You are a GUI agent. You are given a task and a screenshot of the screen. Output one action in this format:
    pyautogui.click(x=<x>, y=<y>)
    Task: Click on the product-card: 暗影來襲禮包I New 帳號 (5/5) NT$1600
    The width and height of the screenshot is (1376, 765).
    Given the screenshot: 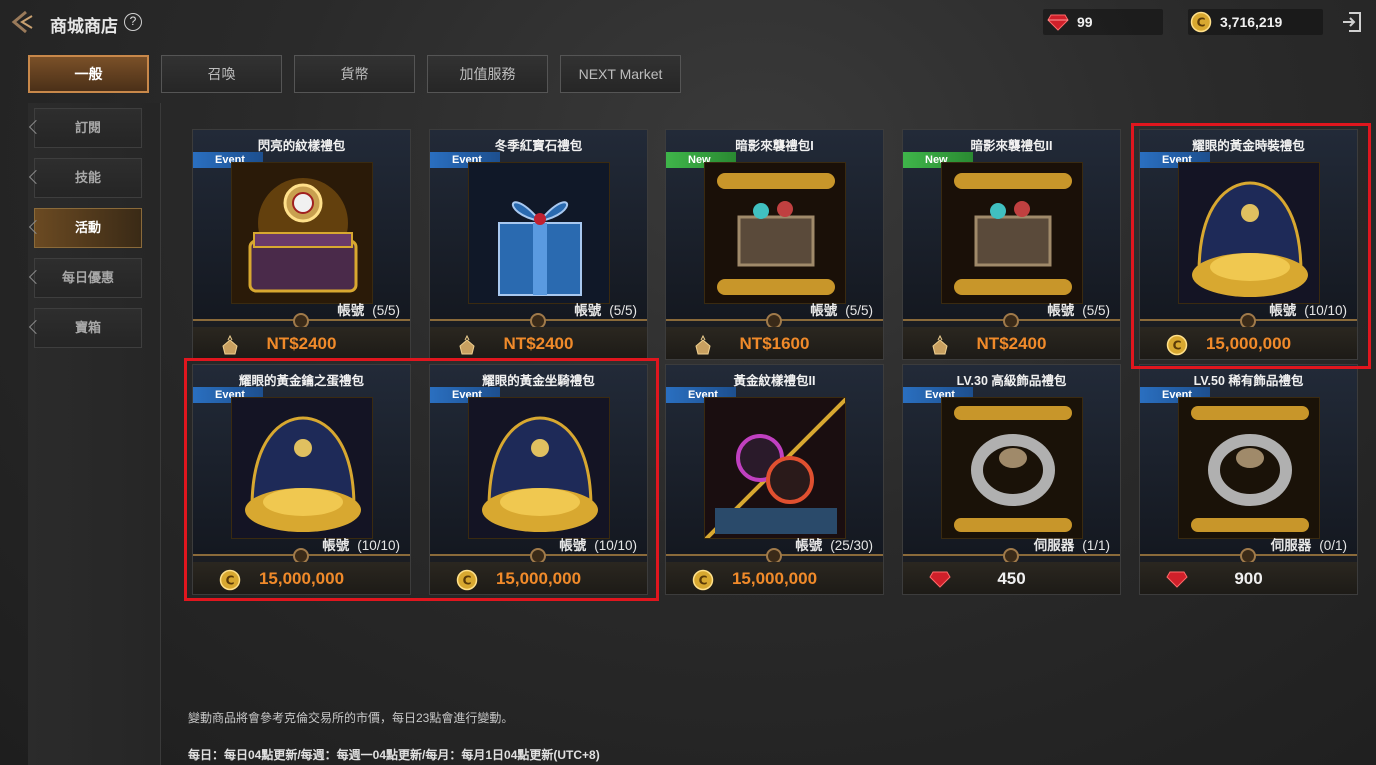 What is the action you would take?
    pyautogui.click(x=774, y=244)
    